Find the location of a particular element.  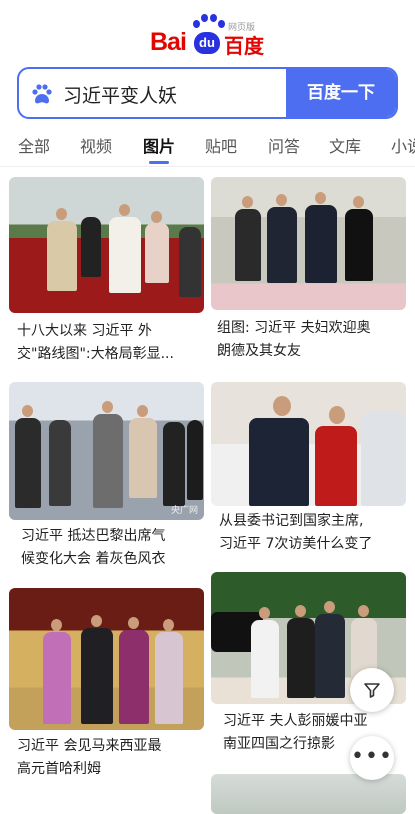

tab-images: 图片 is located at coordinates (159, 148).